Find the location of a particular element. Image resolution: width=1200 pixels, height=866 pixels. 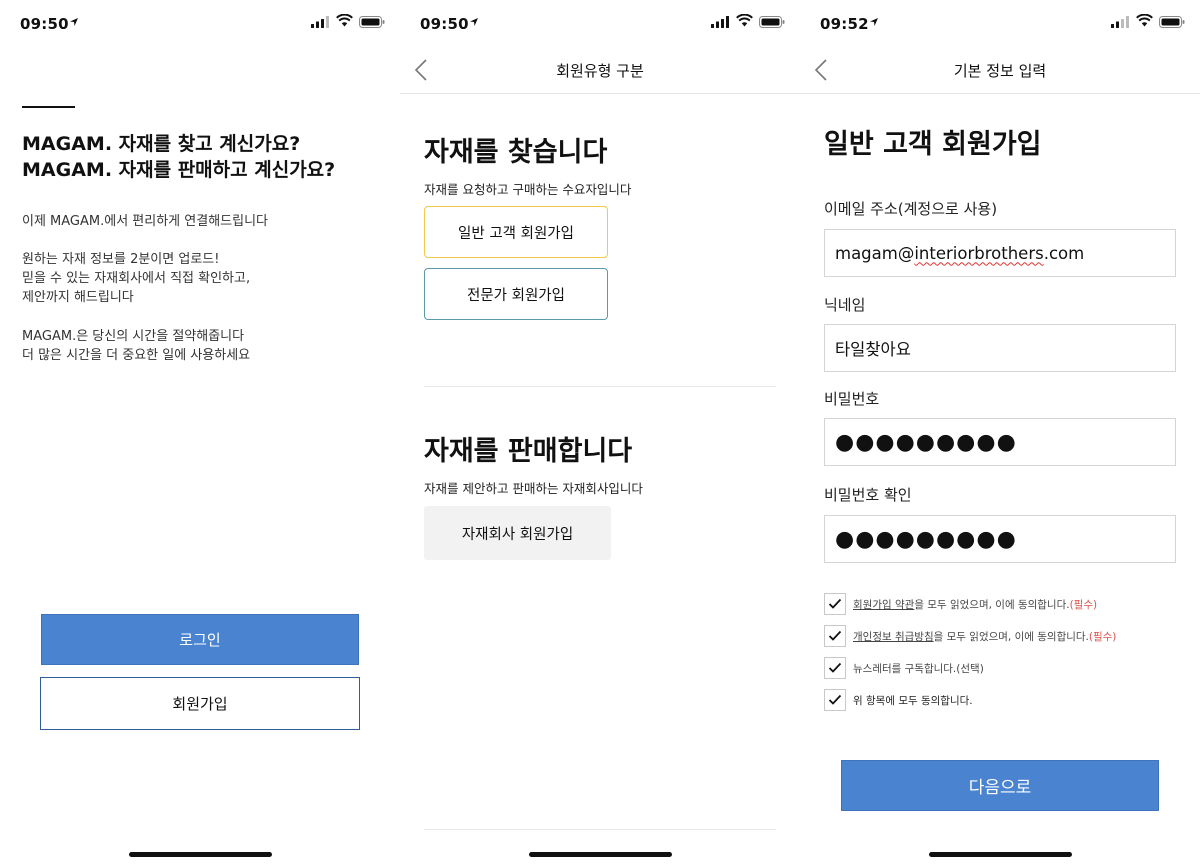

supplier-signup-button: 자재회사 회원가입 is located at coordinates (517, 533).